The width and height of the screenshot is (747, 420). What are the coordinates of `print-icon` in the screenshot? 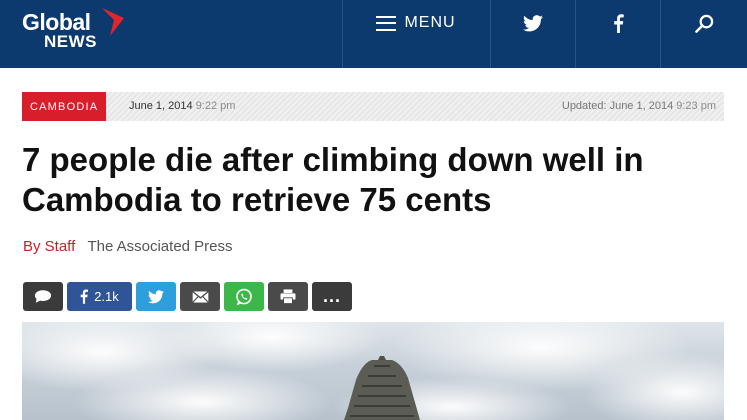 It's located at (288, 296).